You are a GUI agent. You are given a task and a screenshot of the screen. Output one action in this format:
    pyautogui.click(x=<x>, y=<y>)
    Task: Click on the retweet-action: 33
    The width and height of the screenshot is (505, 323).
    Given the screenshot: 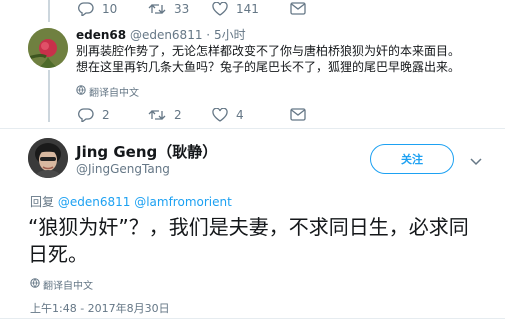 What is the action you would take?
    pyautogui.click(x=168, y=9)
    